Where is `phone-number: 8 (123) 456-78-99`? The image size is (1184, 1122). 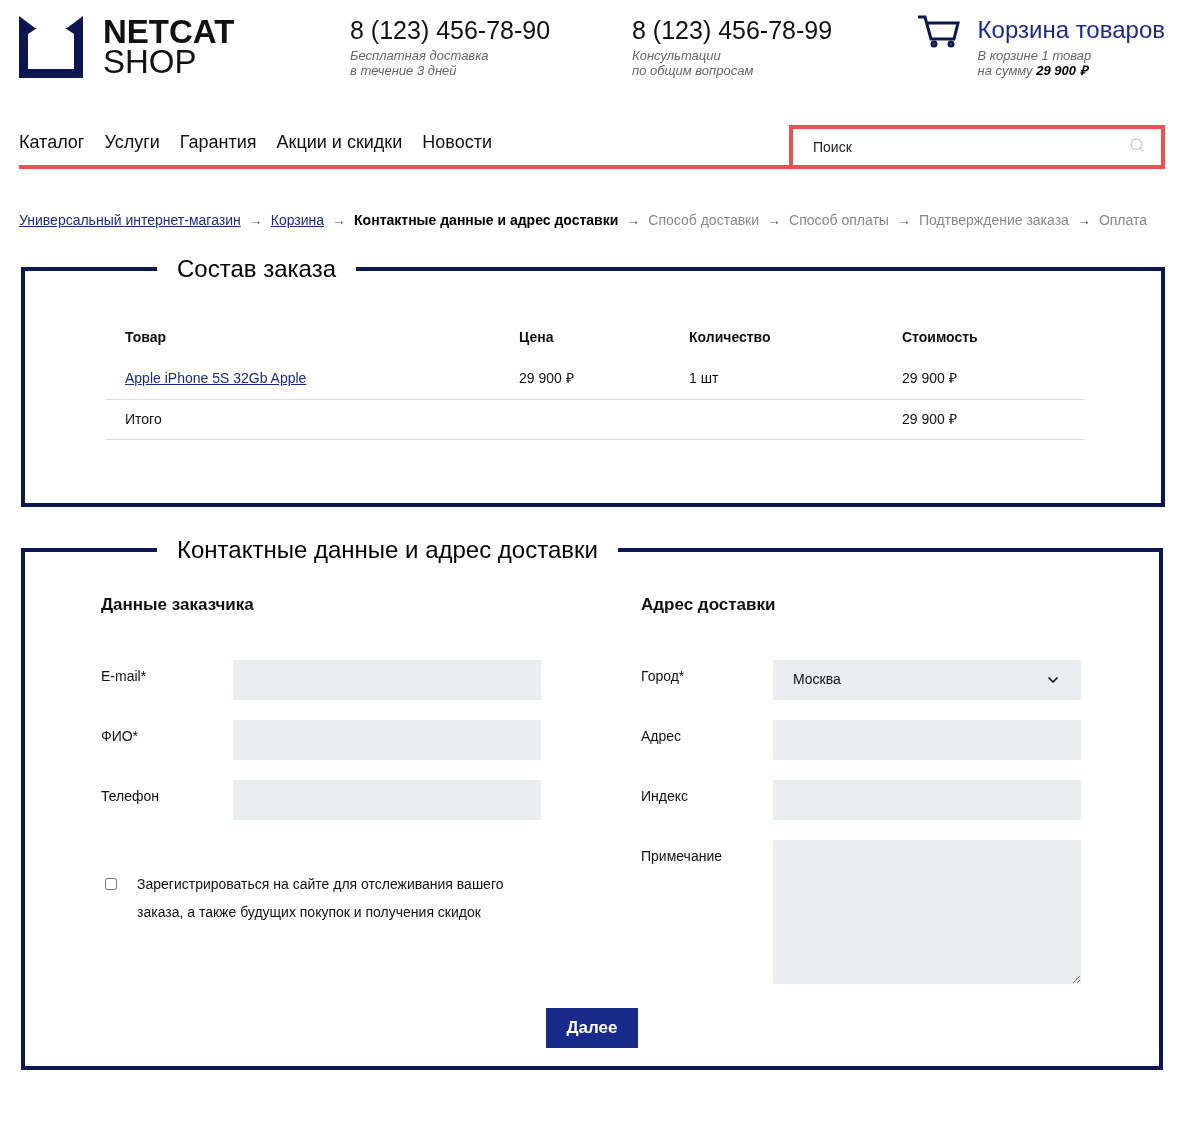 phone-number: 8 (123) 456-78-99 is located at coordinates (733, 30).